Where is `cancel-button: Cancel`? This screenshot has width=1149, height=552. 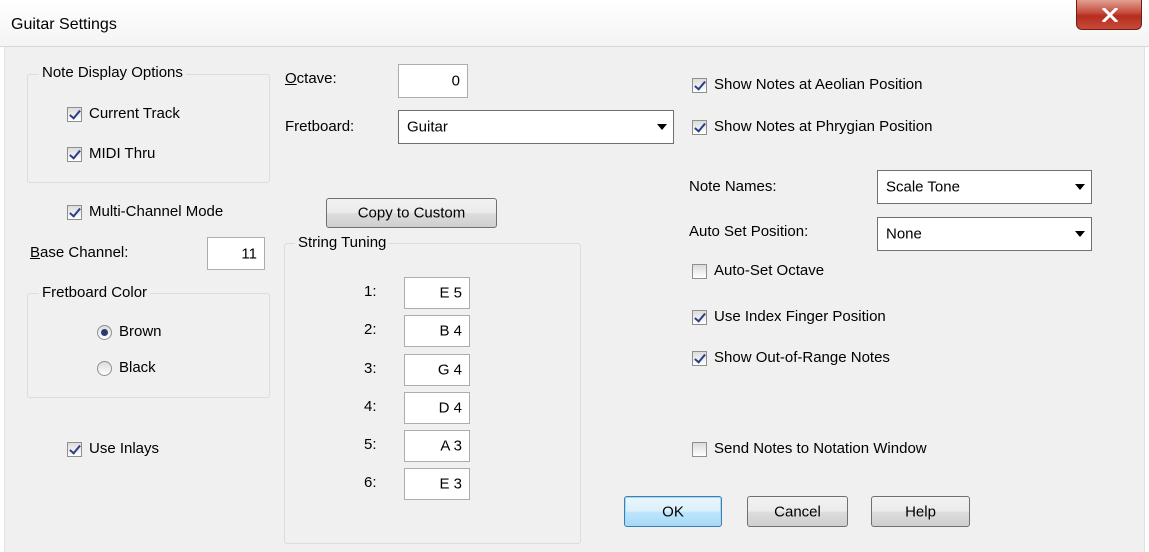
cancel-button: Cancel is located at coordinates (797, 511).